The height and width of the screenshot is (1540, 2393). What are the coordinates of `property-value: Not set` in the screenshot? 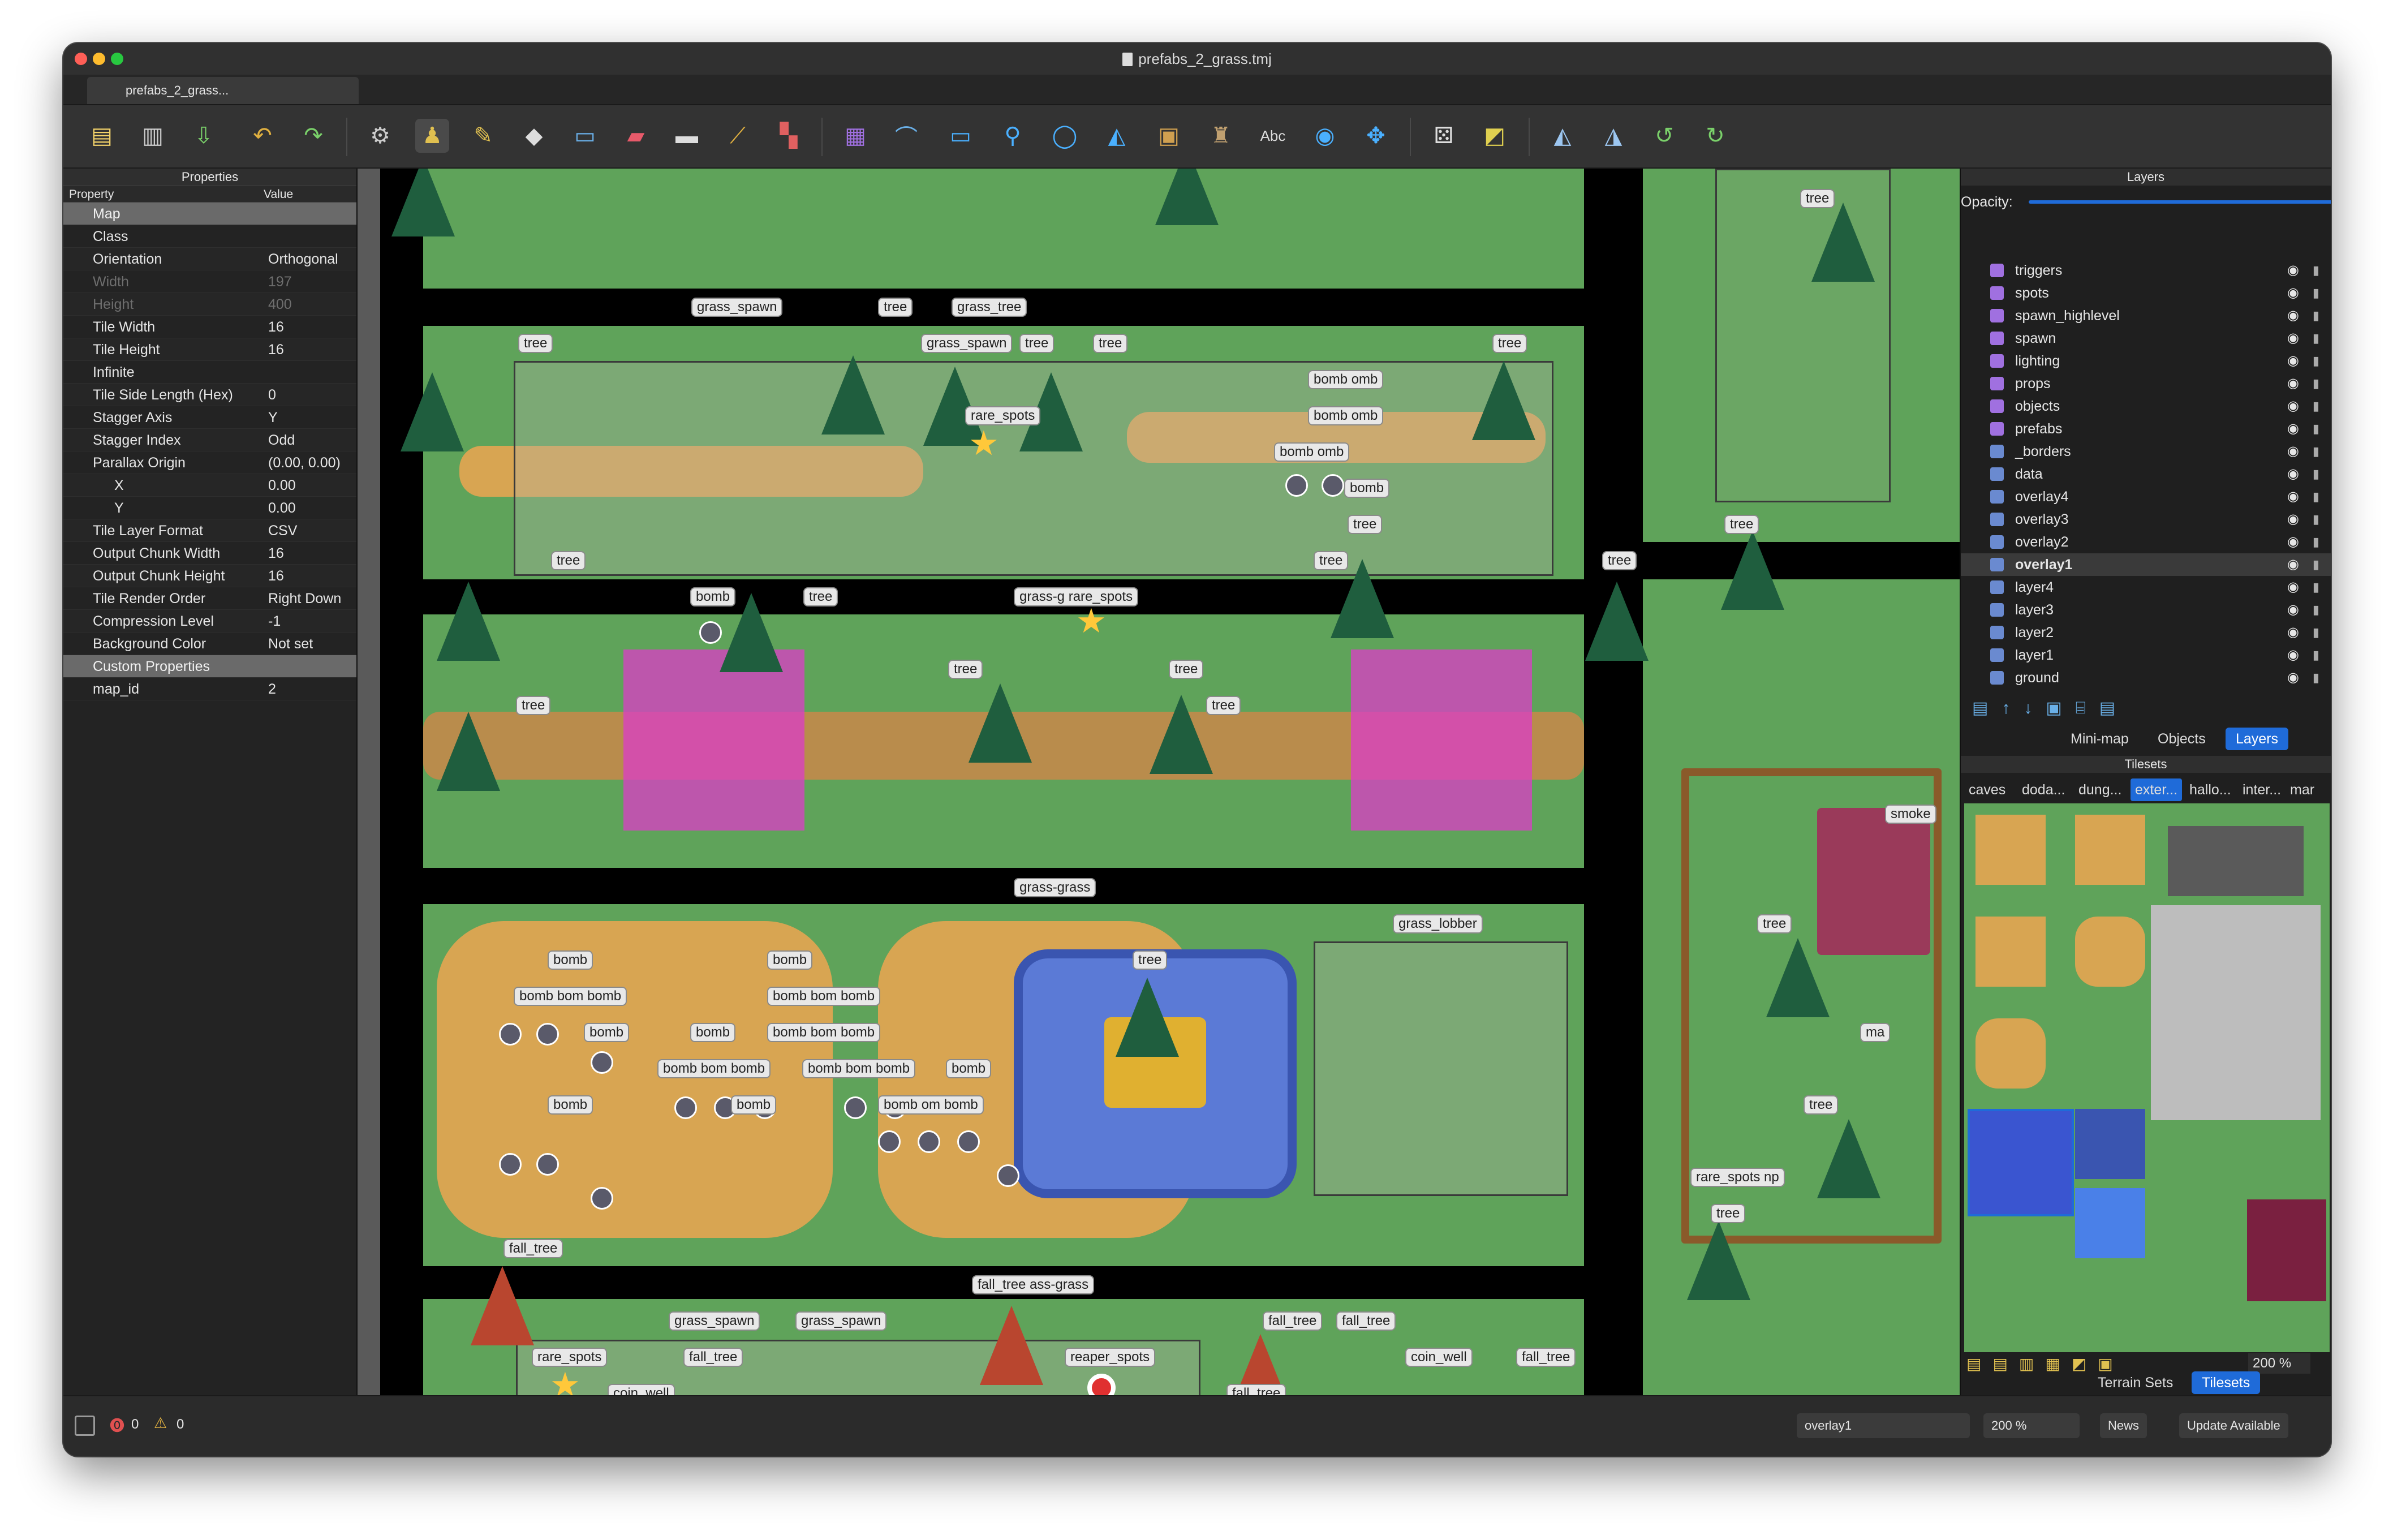 It's located at (290, 644).